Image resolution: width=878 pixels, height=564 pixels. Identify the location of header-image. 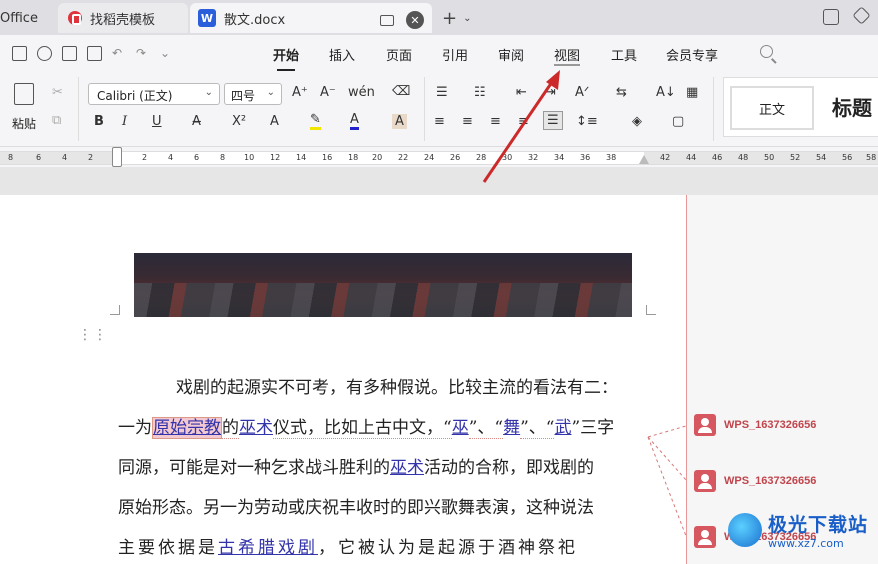
(383, 285).